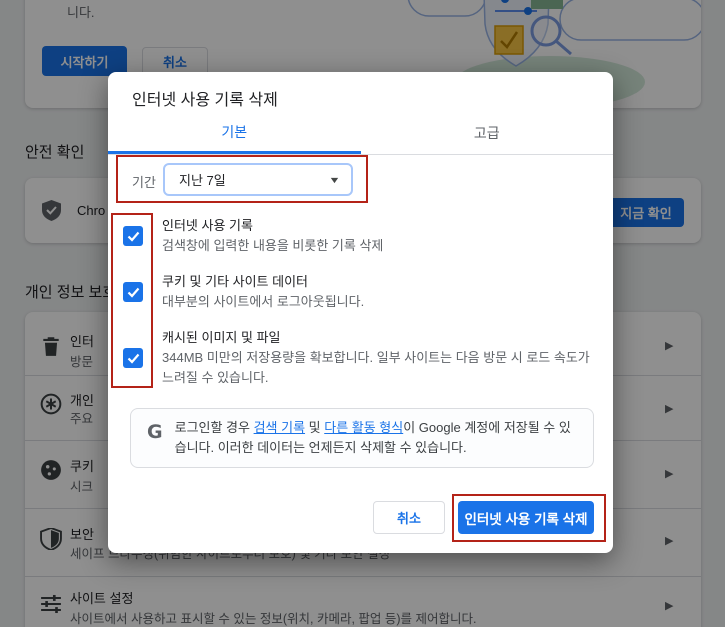 This screenshot has width=725, height=627. I want to click on tab-basic: 기본, so click(234, 133).